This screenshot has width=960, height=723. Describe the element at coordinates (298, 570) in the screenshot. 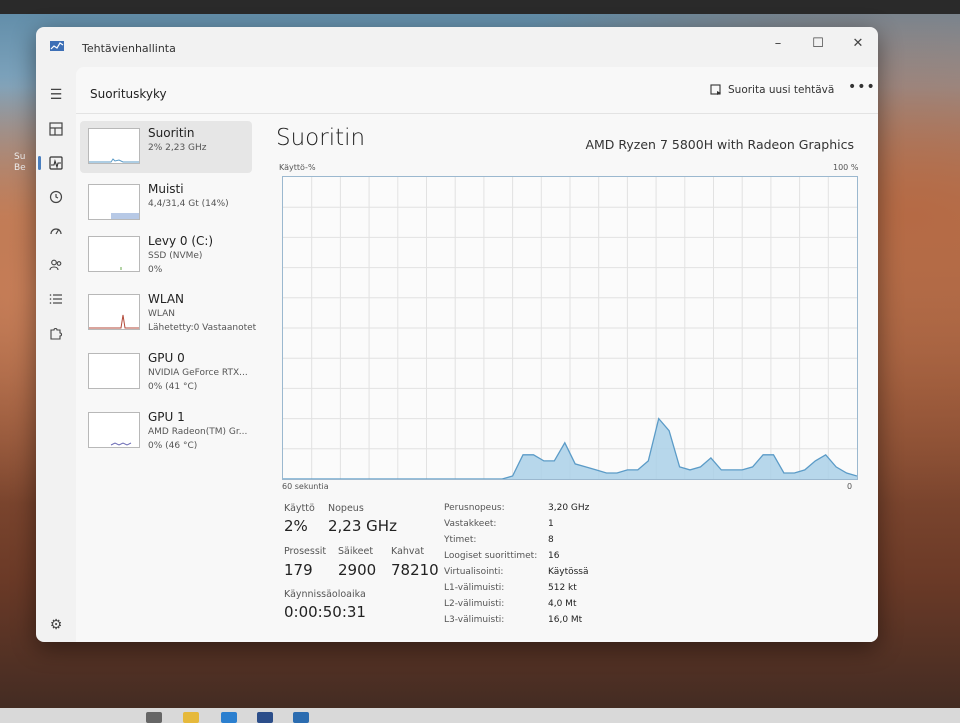

I see `processes-value: 179` at that location.